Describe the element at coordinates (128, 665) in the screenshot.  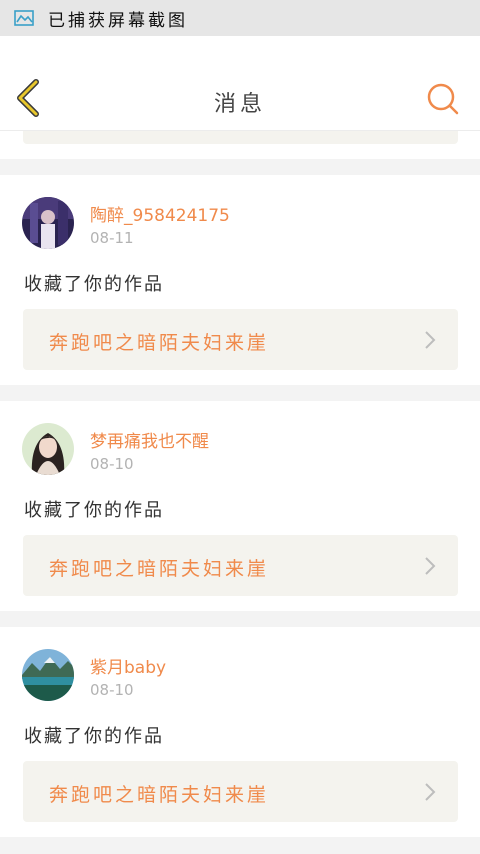
I see `username: 紫月baby` at that location.